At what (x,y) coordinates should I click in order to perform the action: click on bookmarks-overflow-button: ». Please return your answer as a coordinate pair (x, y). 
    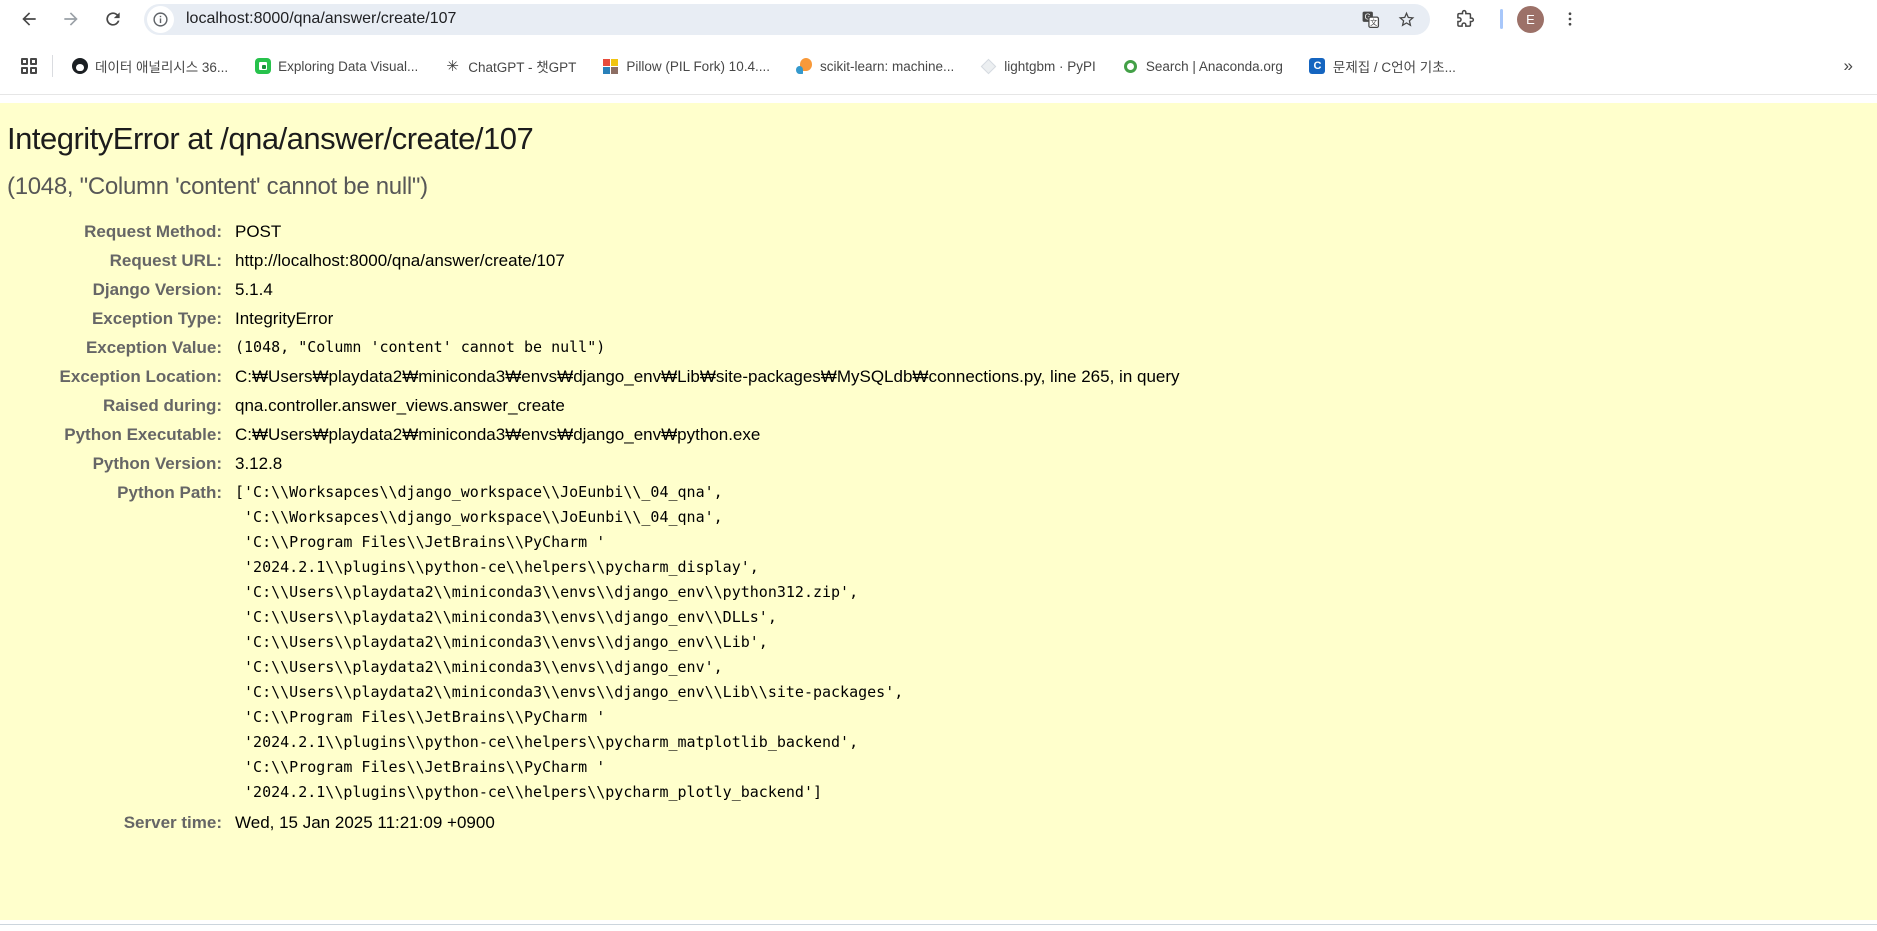
    Looking at the image, I should click on (1848, 66).